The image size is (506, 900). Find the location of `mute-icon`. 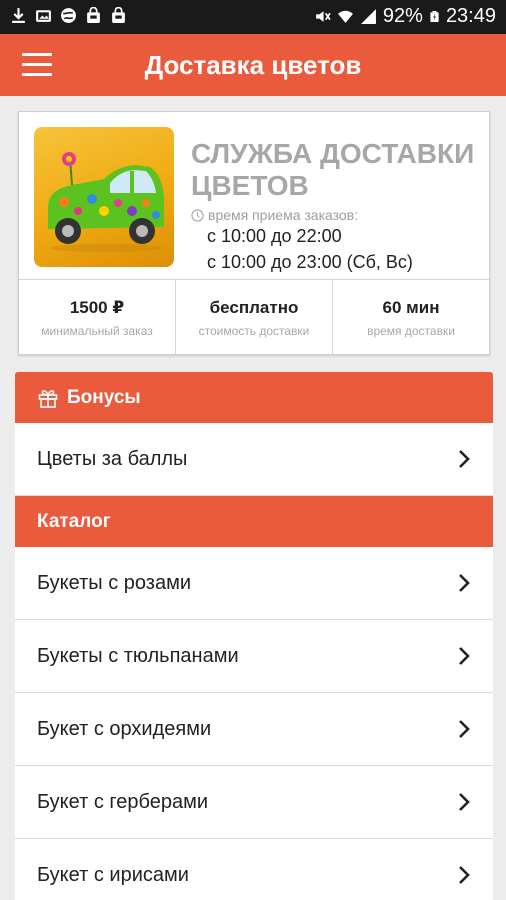

mute-icon is located at coordinates (323, 16).